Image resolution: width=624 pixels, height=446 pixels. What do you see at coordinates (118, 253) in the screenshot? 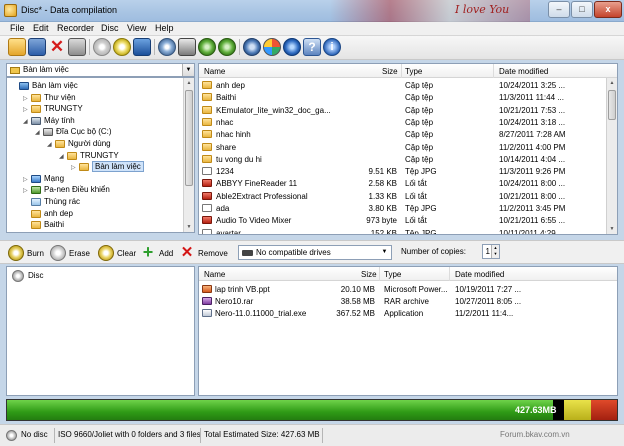
I see `clear-button: Clear` at bounding box center [118, 253].